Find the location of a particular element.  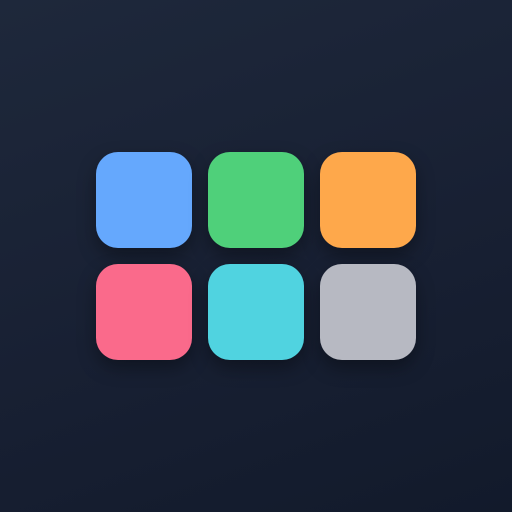

tile-orange is located at coordinates (368, 200).